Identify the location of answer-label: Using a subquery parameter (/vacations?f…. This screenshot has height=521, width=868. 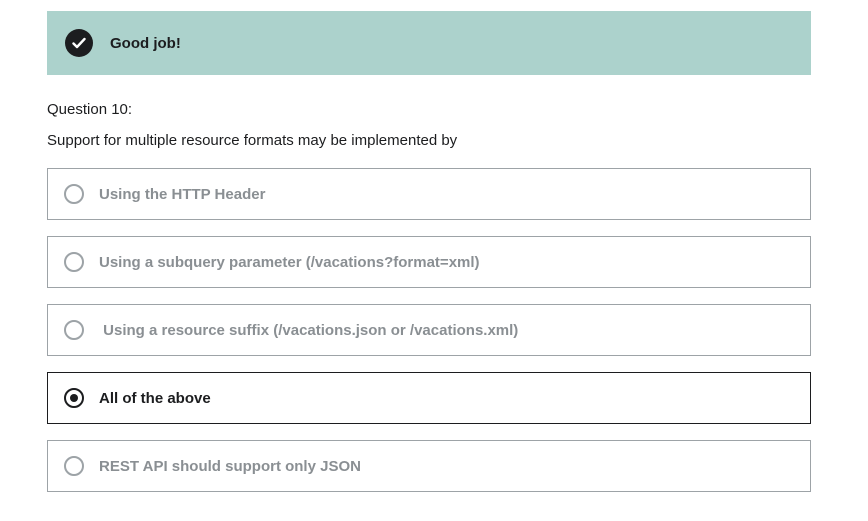
(289, 262).